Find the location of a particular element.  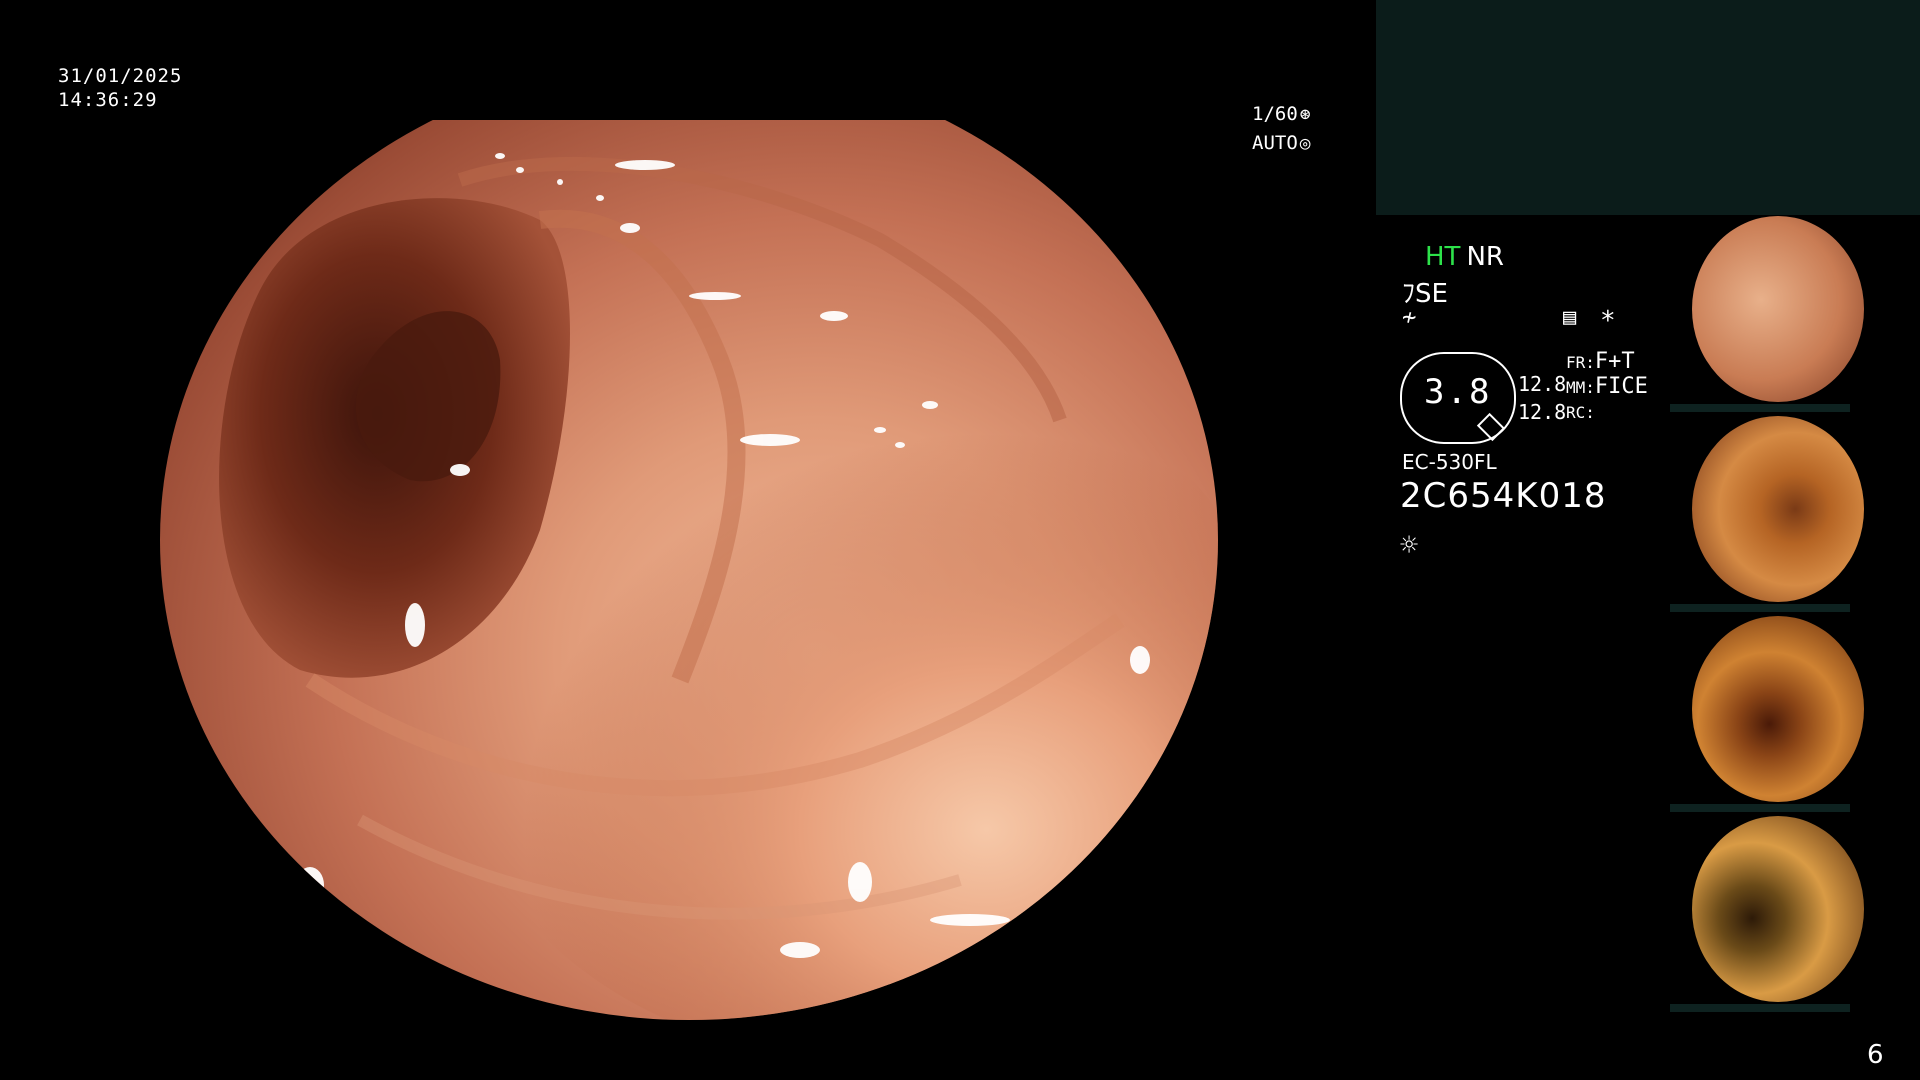

asterisk-icon: * is located at coordinates (1608, 321).